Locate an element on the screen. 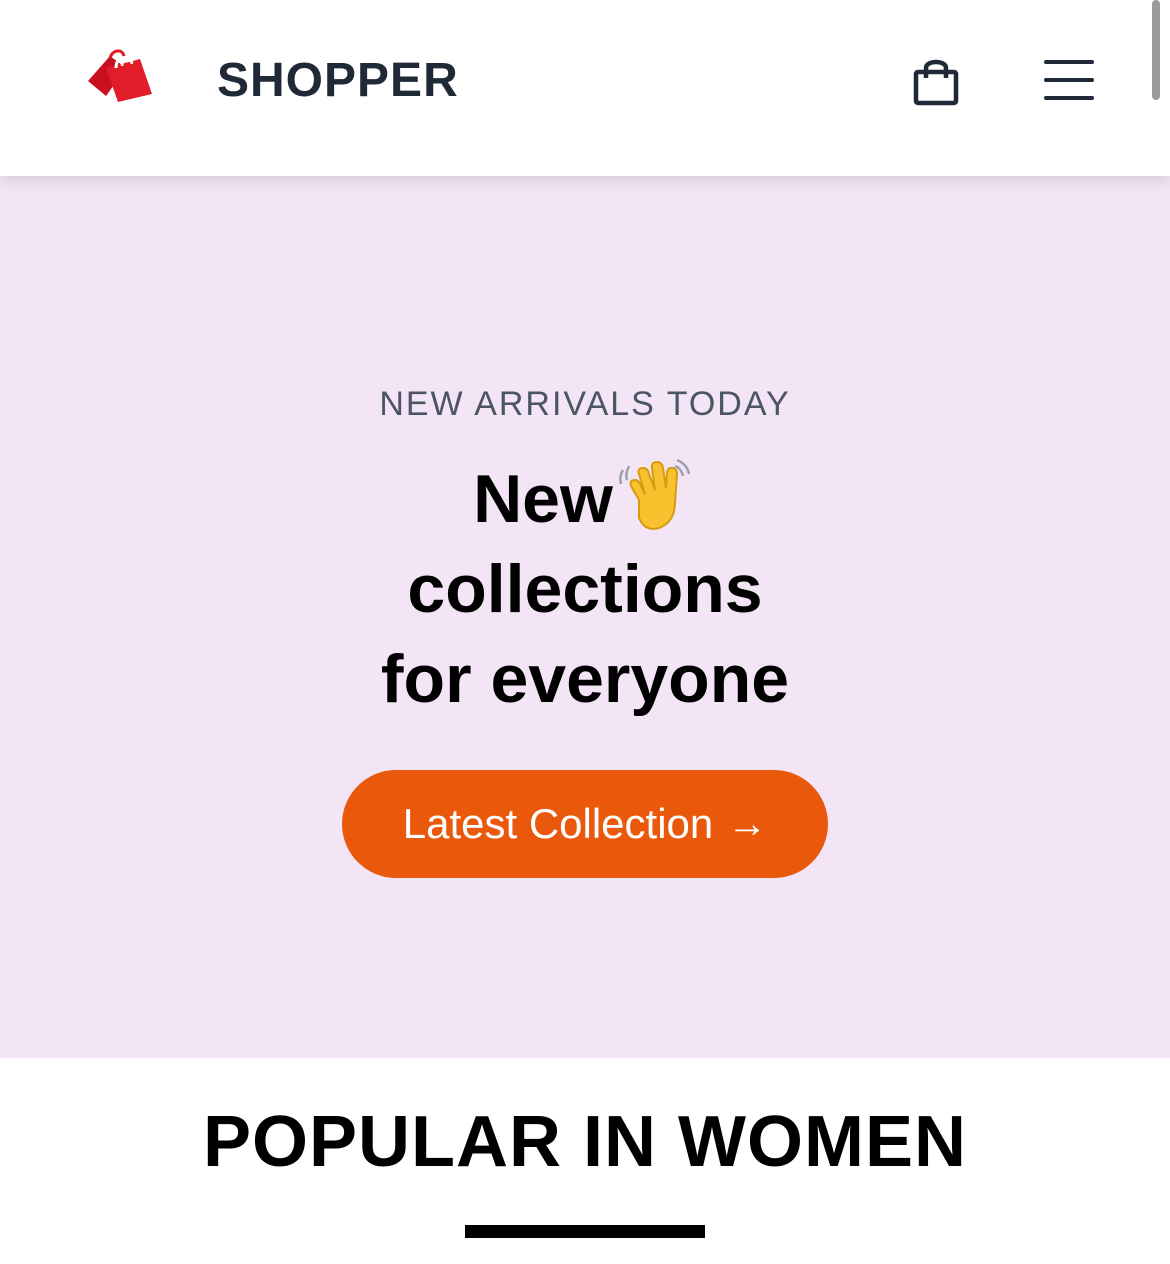  cta-label: Latest Collection is located at coordinates (558, 823).